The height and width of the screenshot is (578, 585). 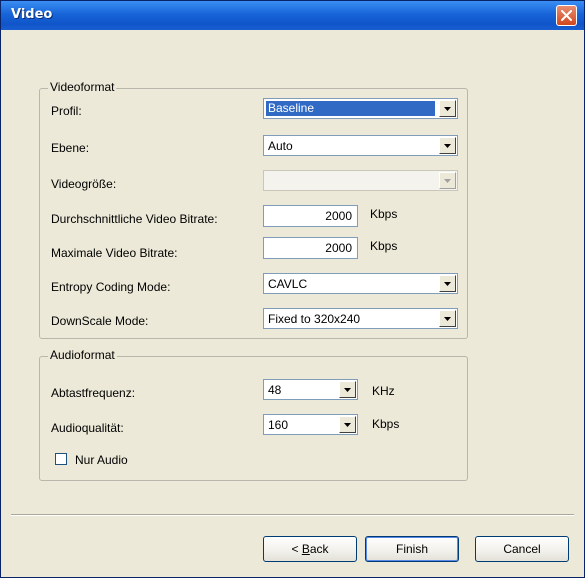 I want to click on profil-label: Profil:, so click(x=66, y=111).